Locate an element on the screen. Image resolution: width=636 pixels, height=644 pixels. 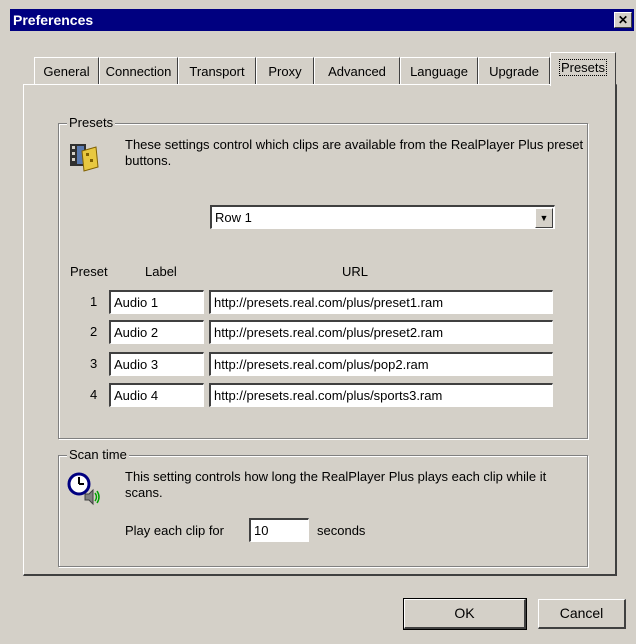
title-bar: Preferences ✕ is located at coordinates (322, 20).